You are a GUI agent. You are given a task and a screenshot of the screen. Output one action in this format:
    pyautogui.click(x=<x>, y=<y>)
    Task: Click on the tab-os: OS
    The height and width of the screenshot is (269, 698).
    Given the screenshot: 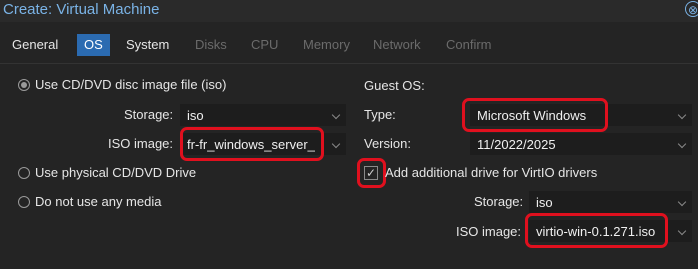 What is the action you would take?
    pyautogui.click(x=93, y=45)
    